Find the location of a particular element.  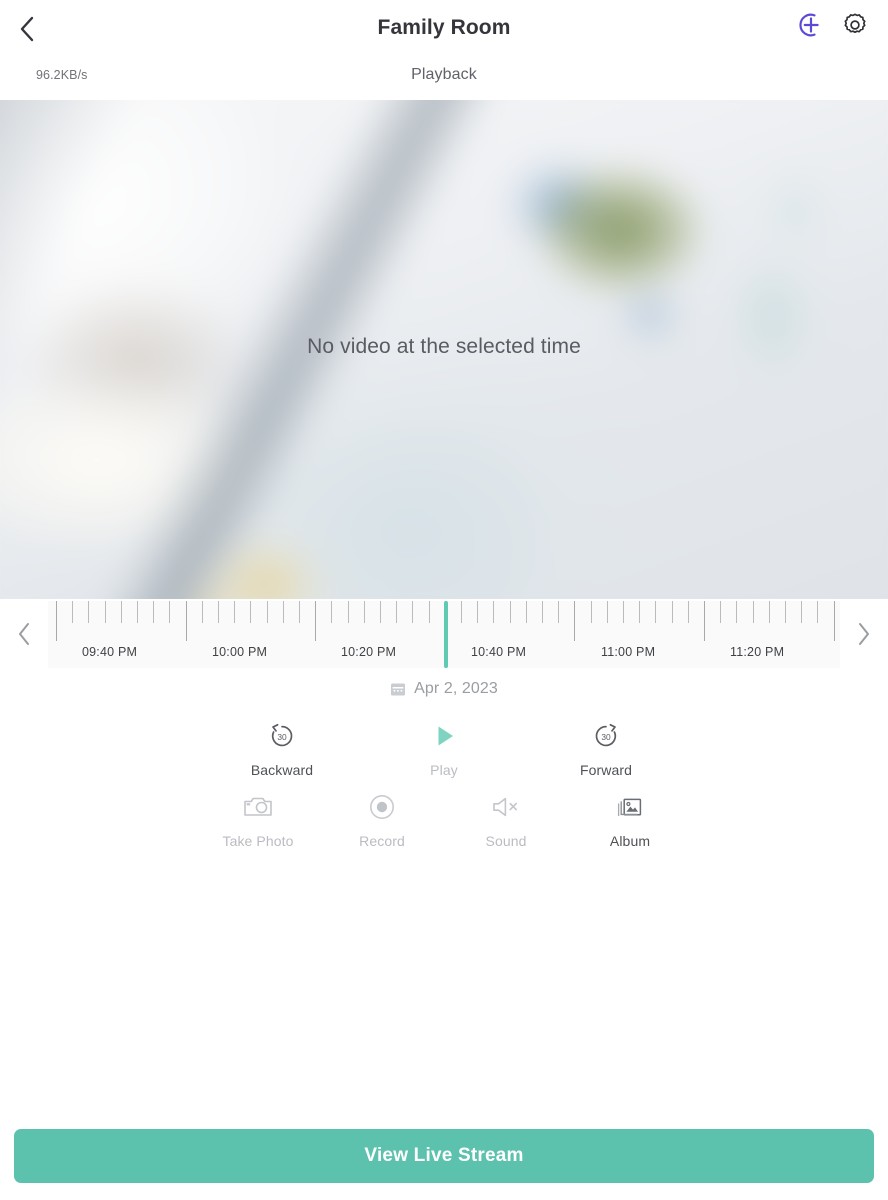

album-label: Album is located at coordinates (630, 841).